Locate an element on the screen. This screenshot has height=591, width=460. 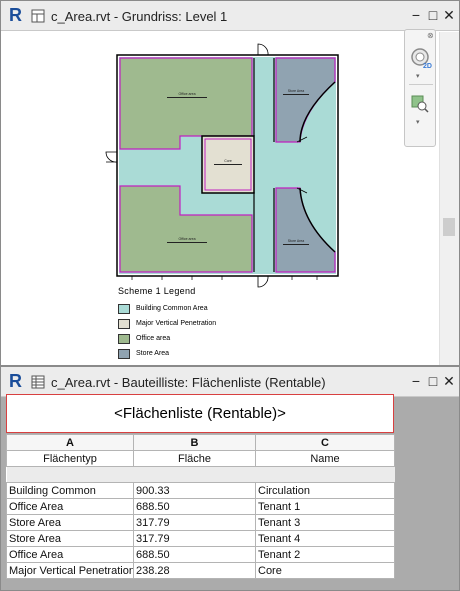
legend-title: Scheme 1 Legend is located at coordinates (157, 291).